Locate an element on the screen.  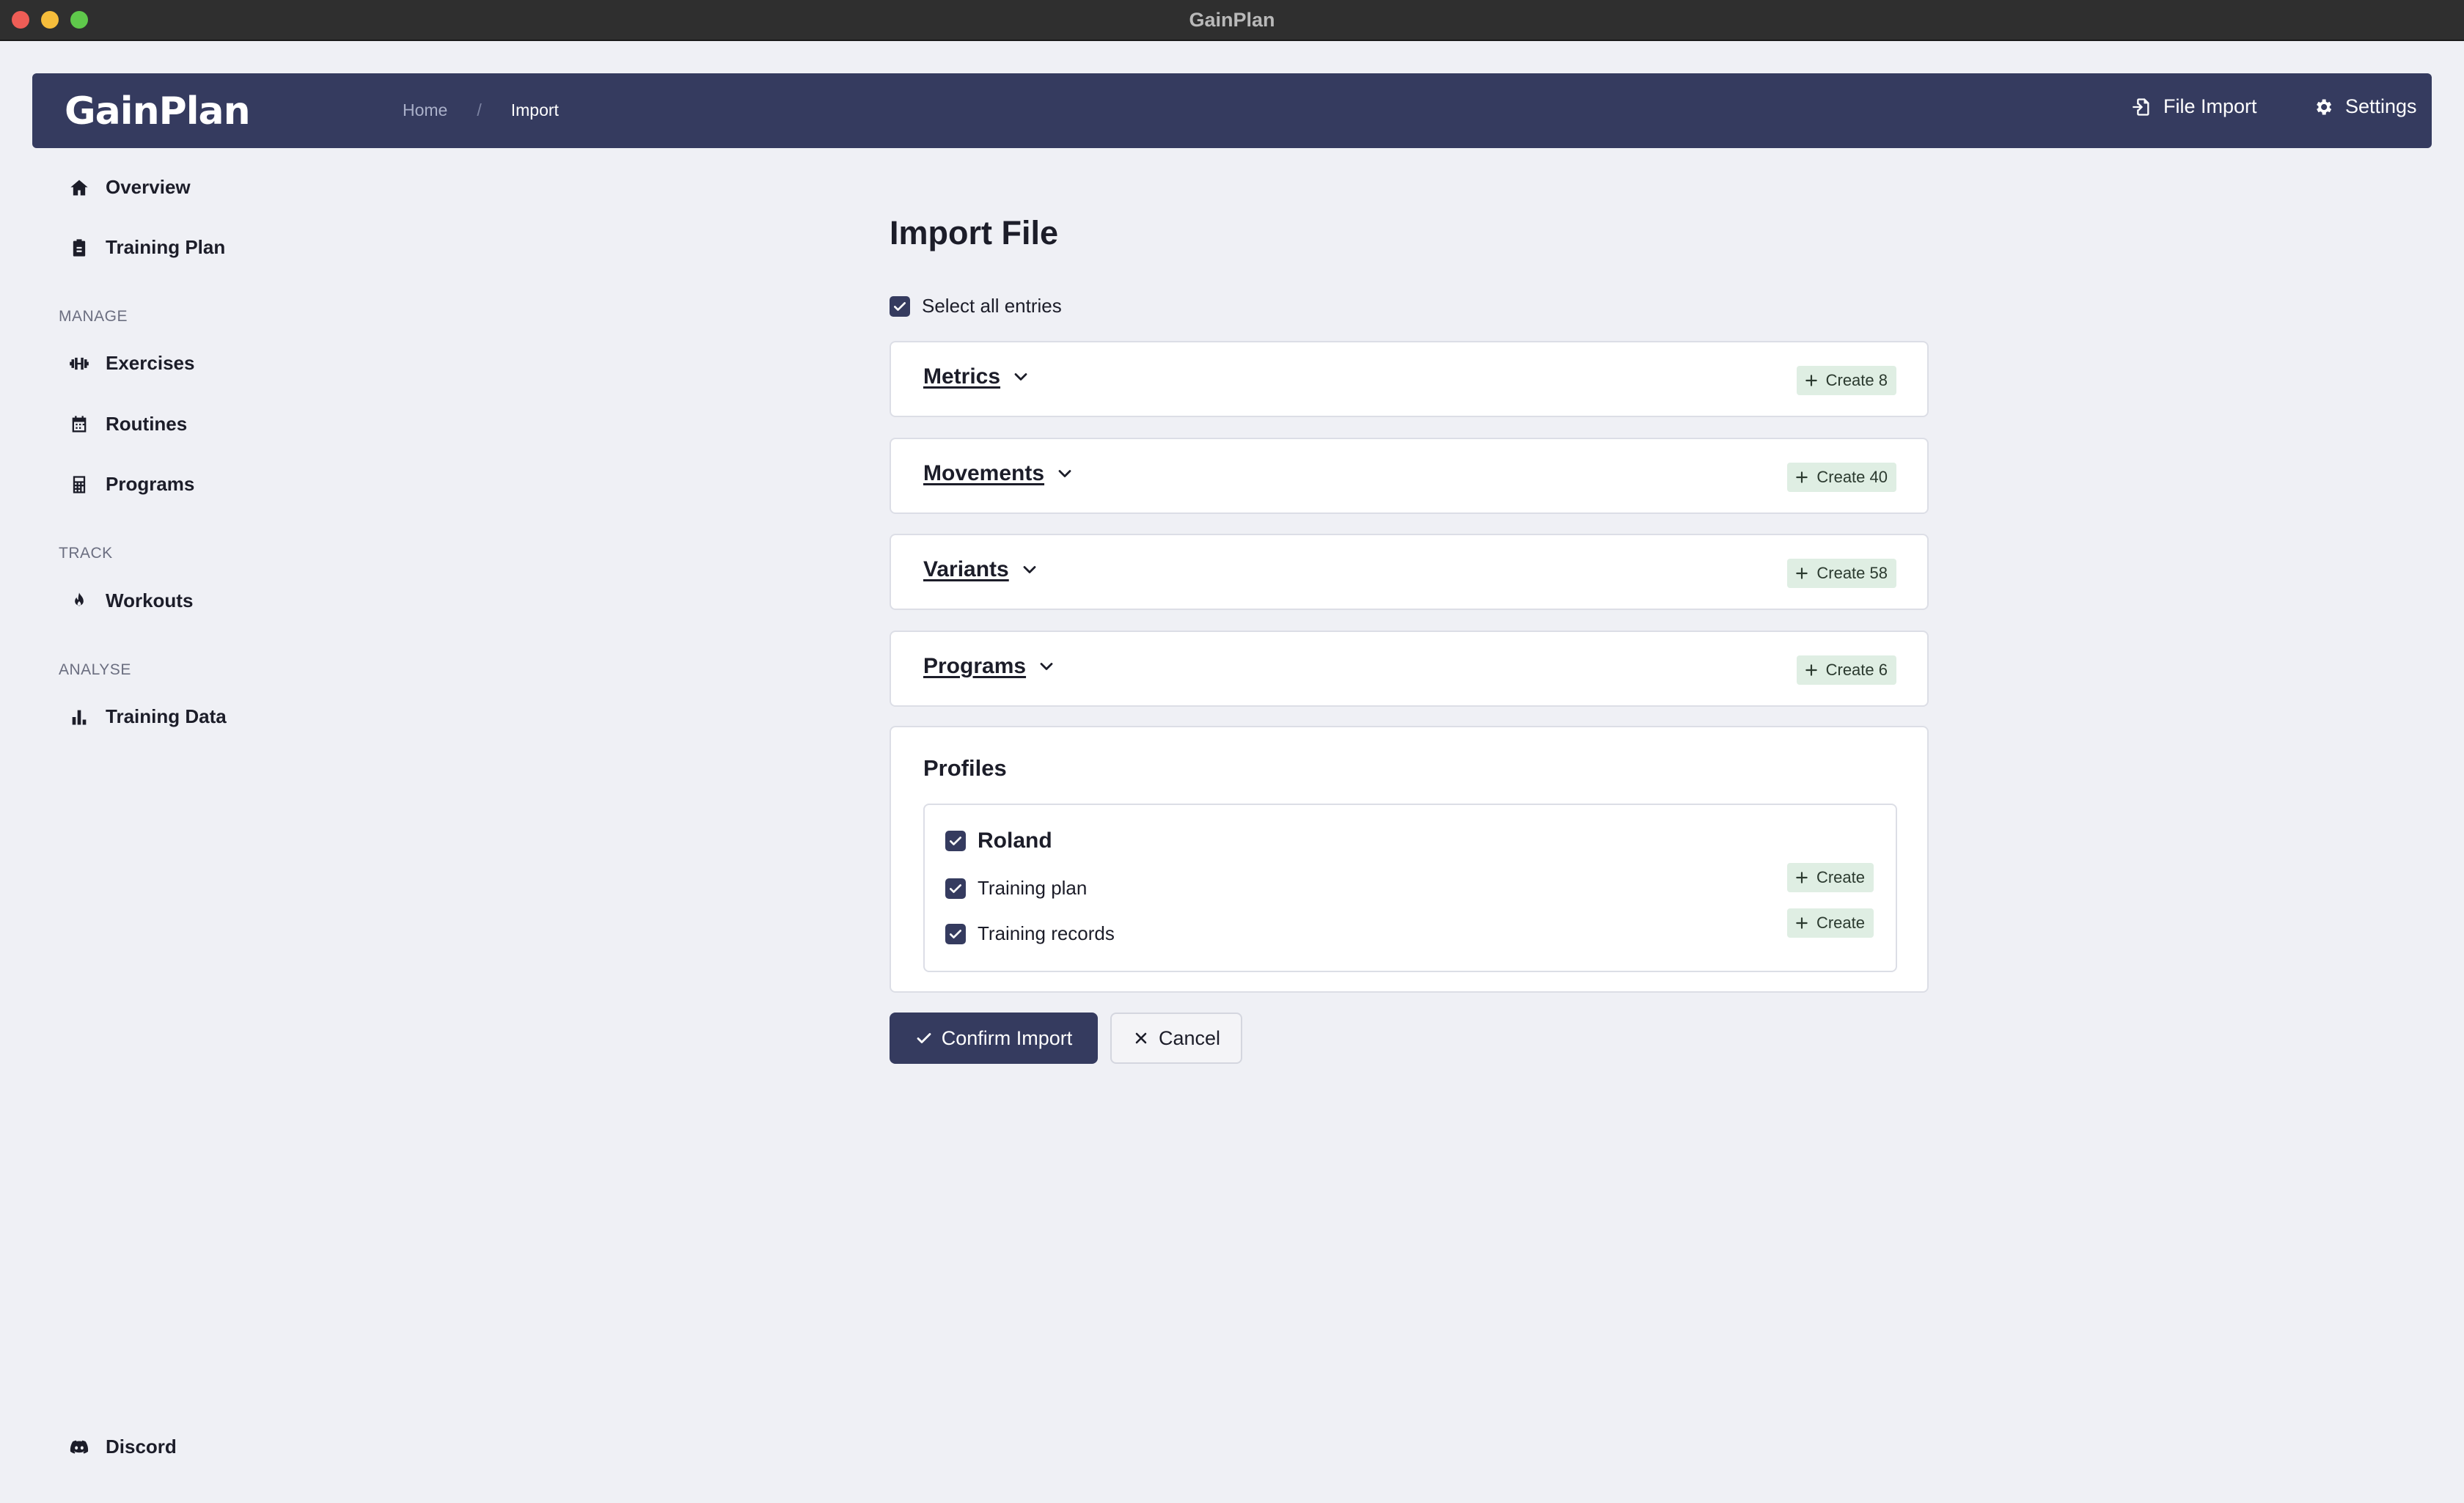
create-badge-label: Create 8 is located at coordinates (1856, 380).